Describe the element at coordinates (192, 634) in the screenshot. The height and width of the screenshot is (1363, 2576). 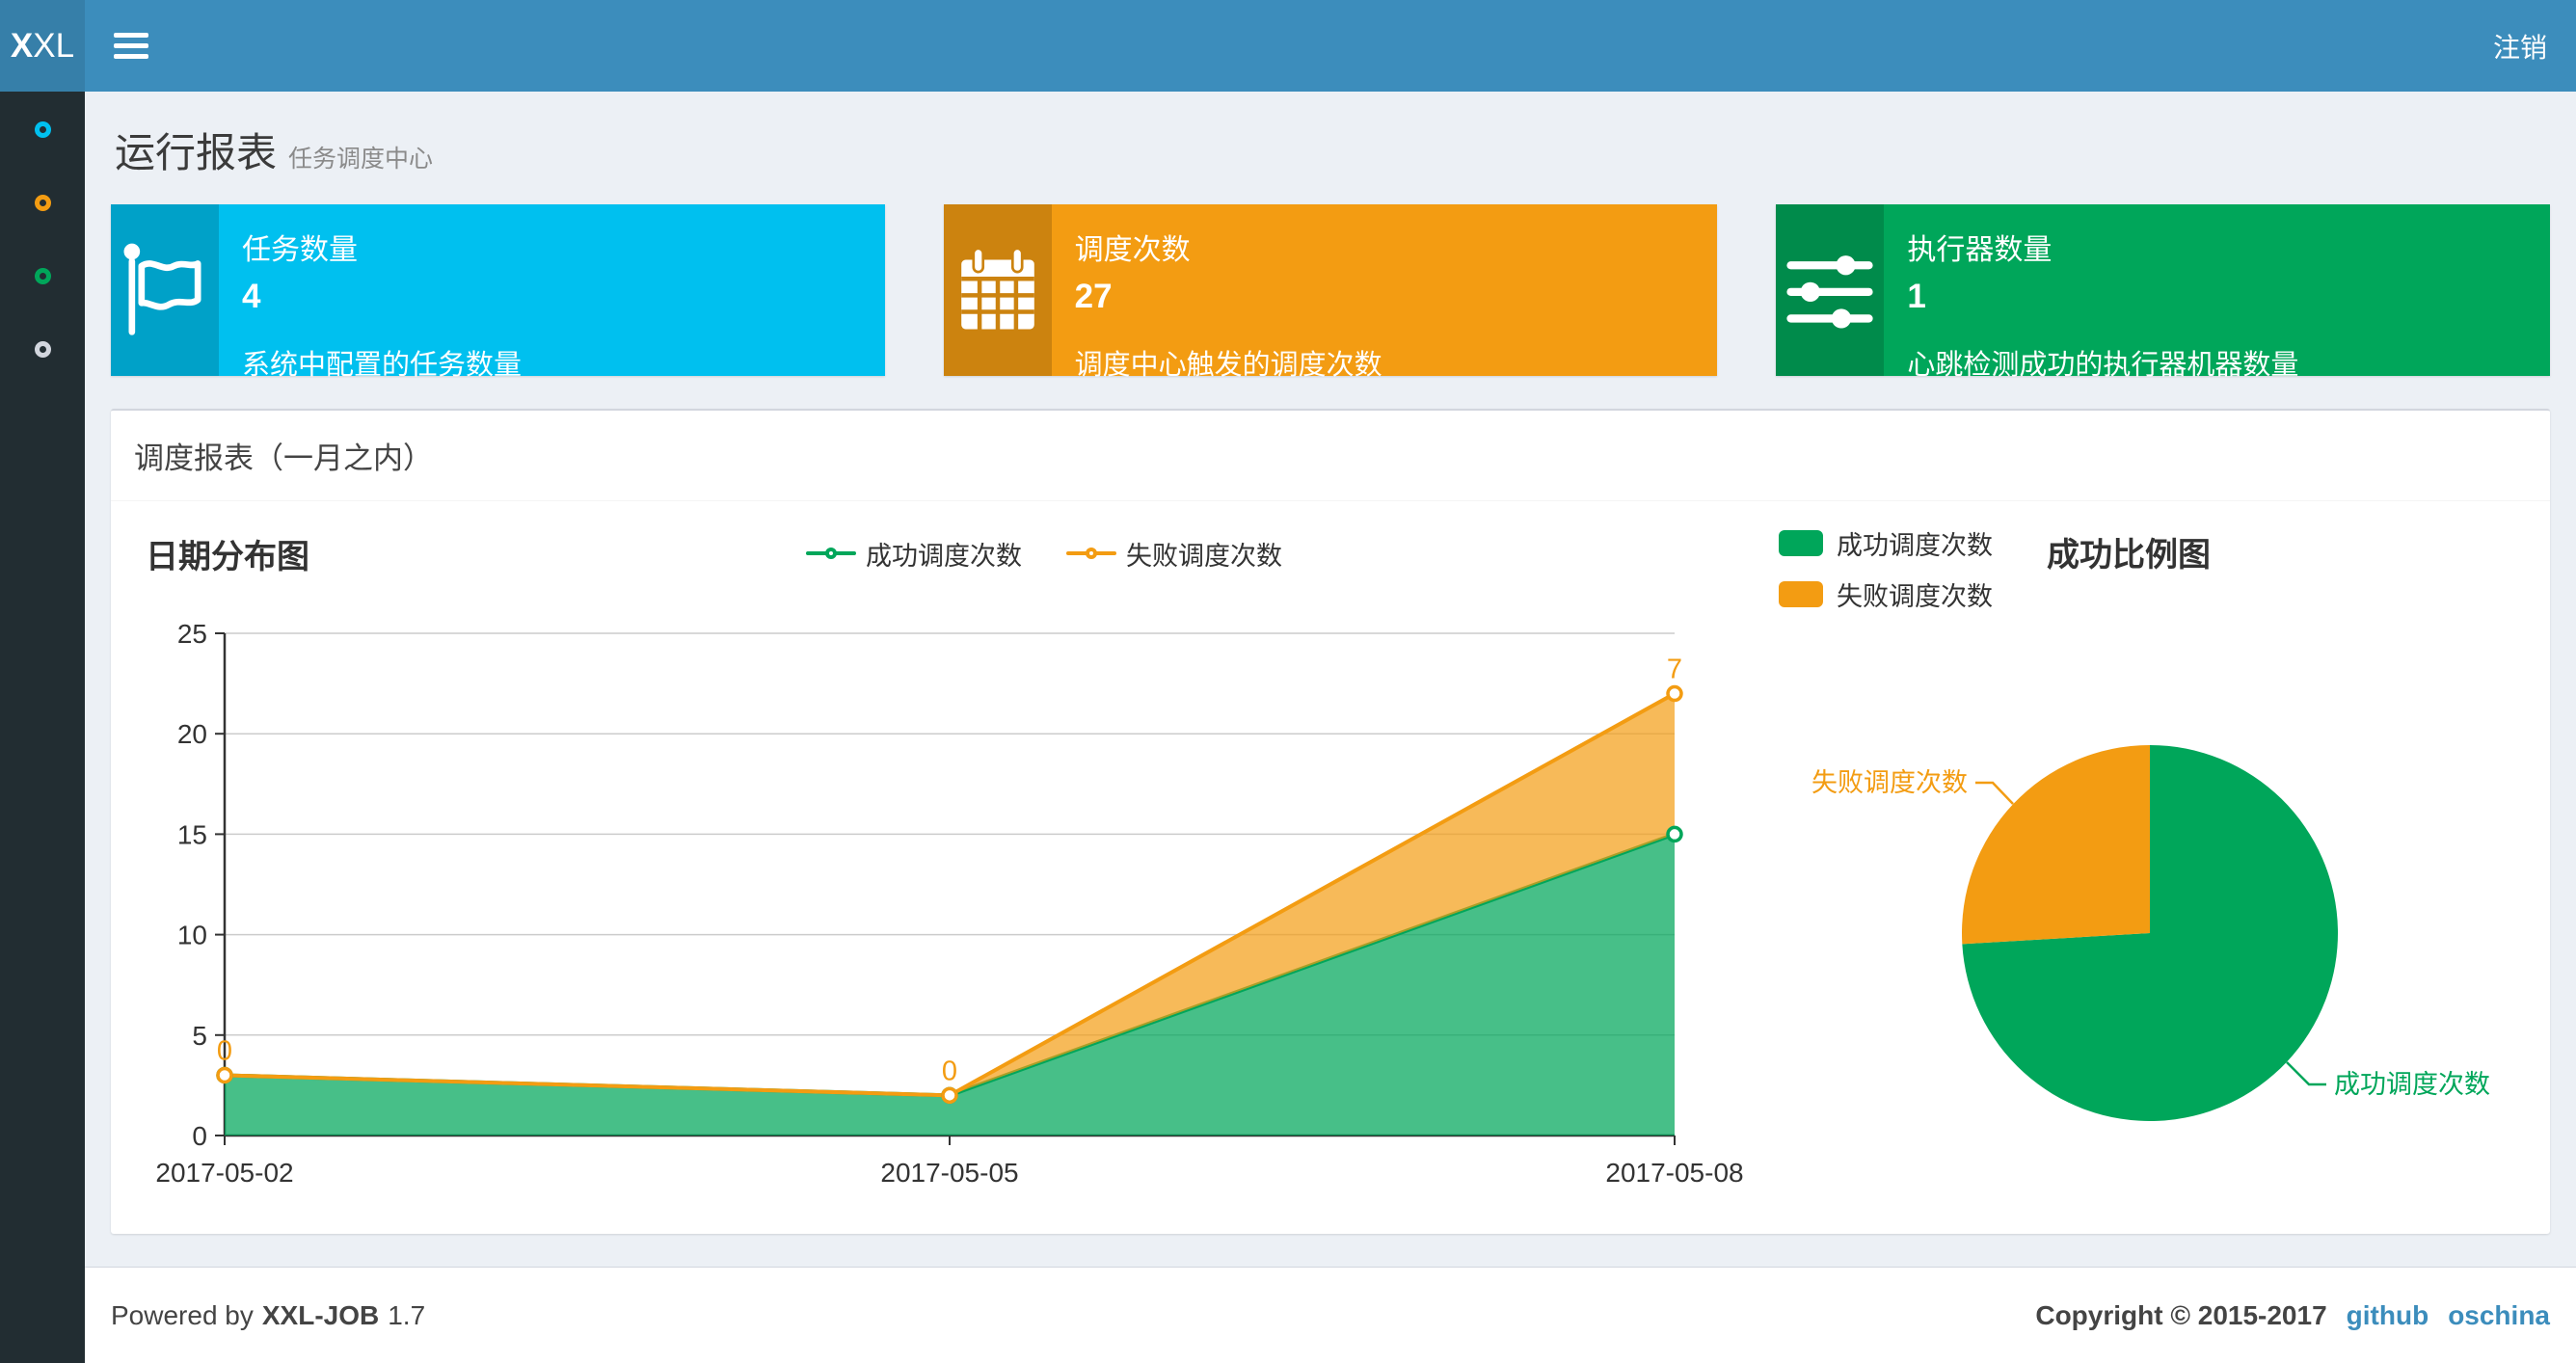
I see `y-tick-label: 25` at that location.